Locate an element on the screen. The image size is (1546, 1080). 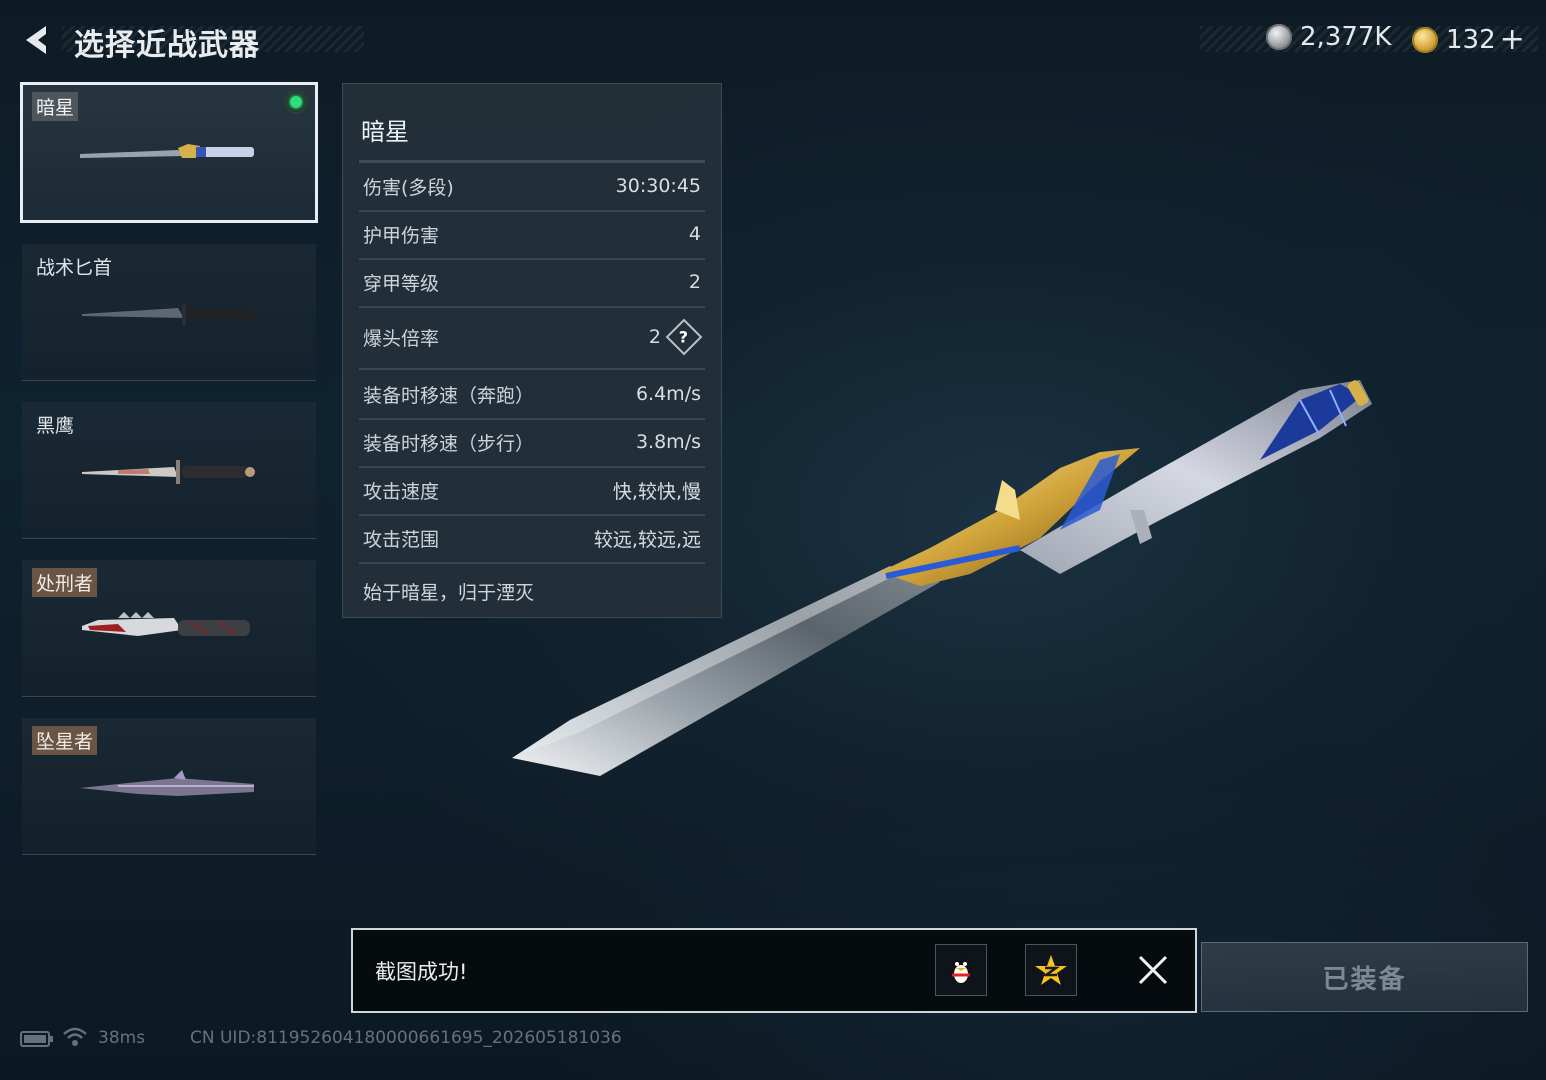
star-icon is located at coordinates (1051, 970).